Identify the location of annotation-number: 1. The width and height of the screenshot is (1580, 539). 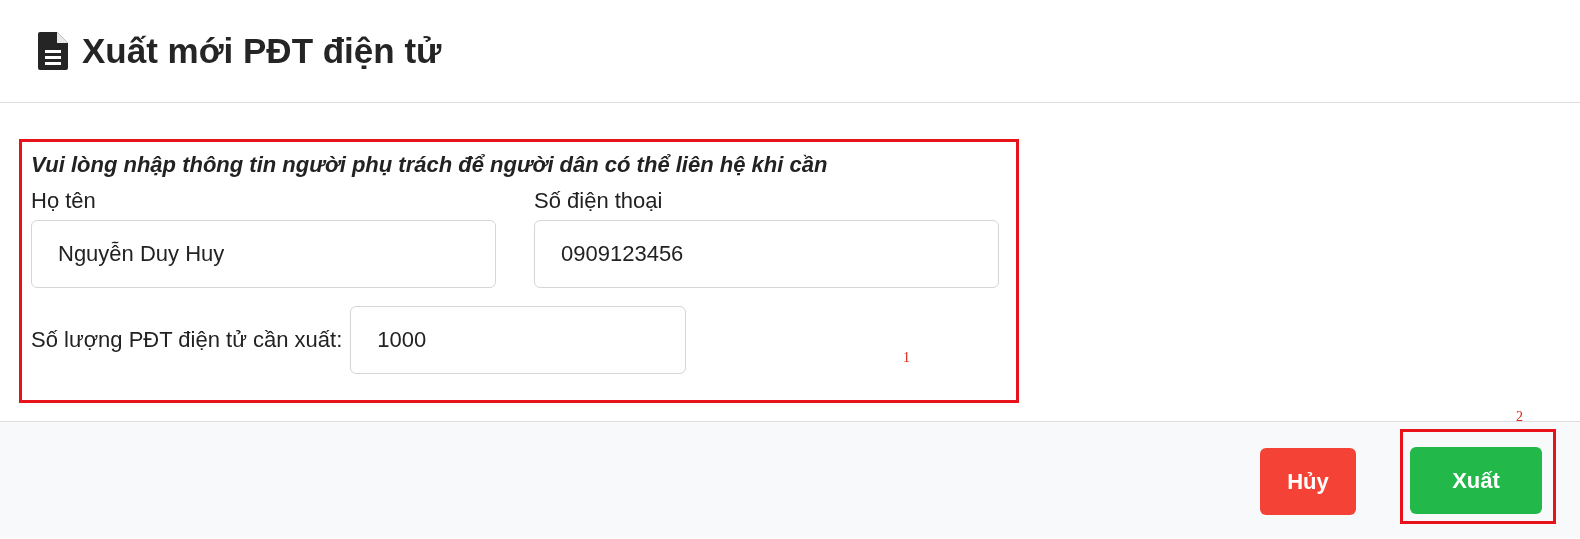
(906, 358).